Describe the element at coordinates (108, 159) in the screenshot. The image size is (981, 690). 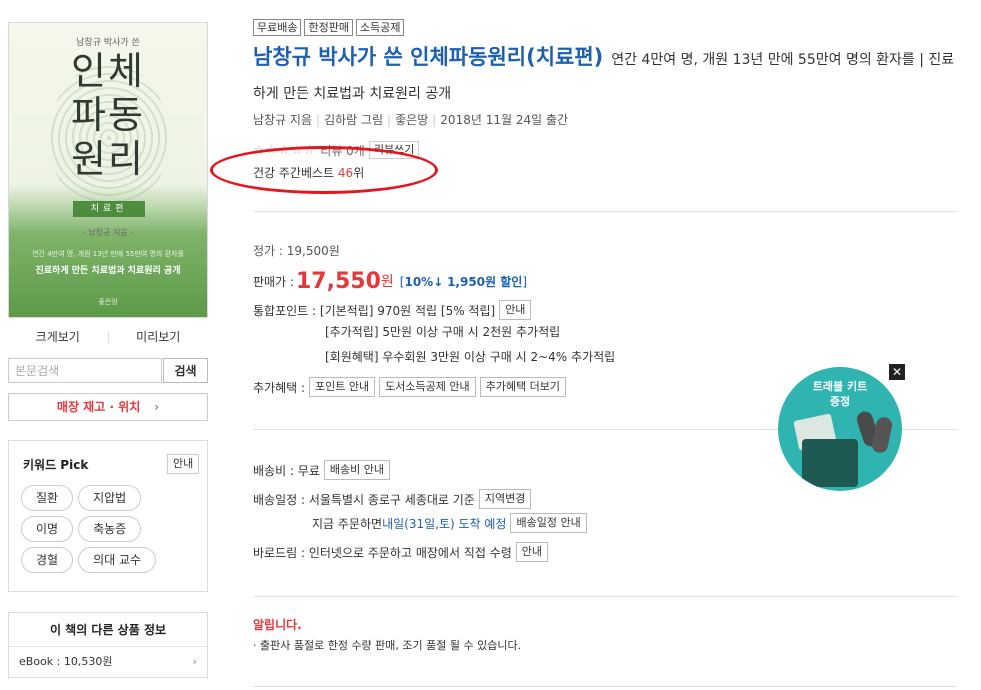
I see `cover-title-line: 원리` at that location.